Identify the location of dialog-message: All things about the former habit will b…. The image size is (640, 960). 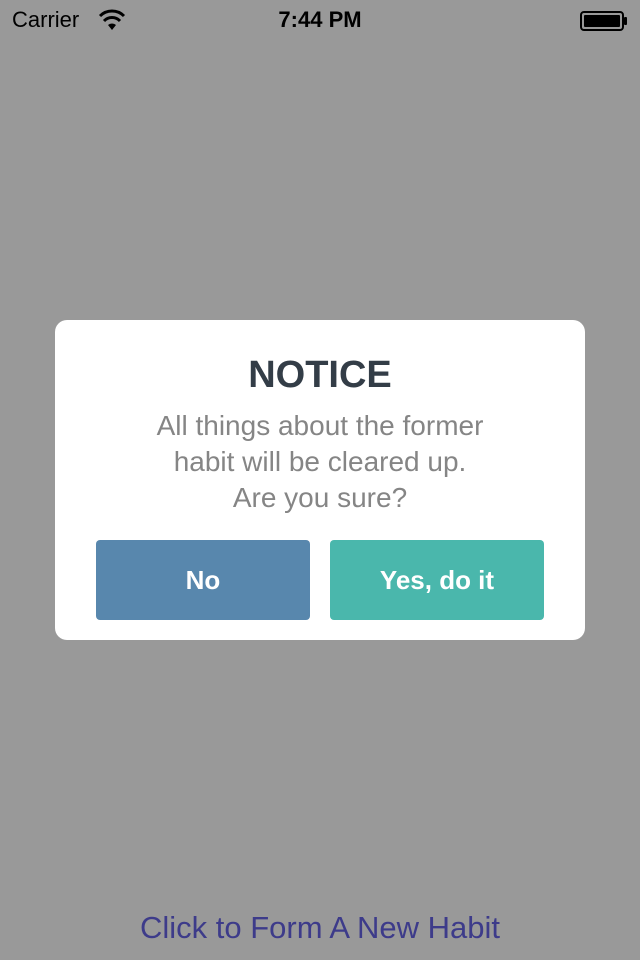
(320, 462).